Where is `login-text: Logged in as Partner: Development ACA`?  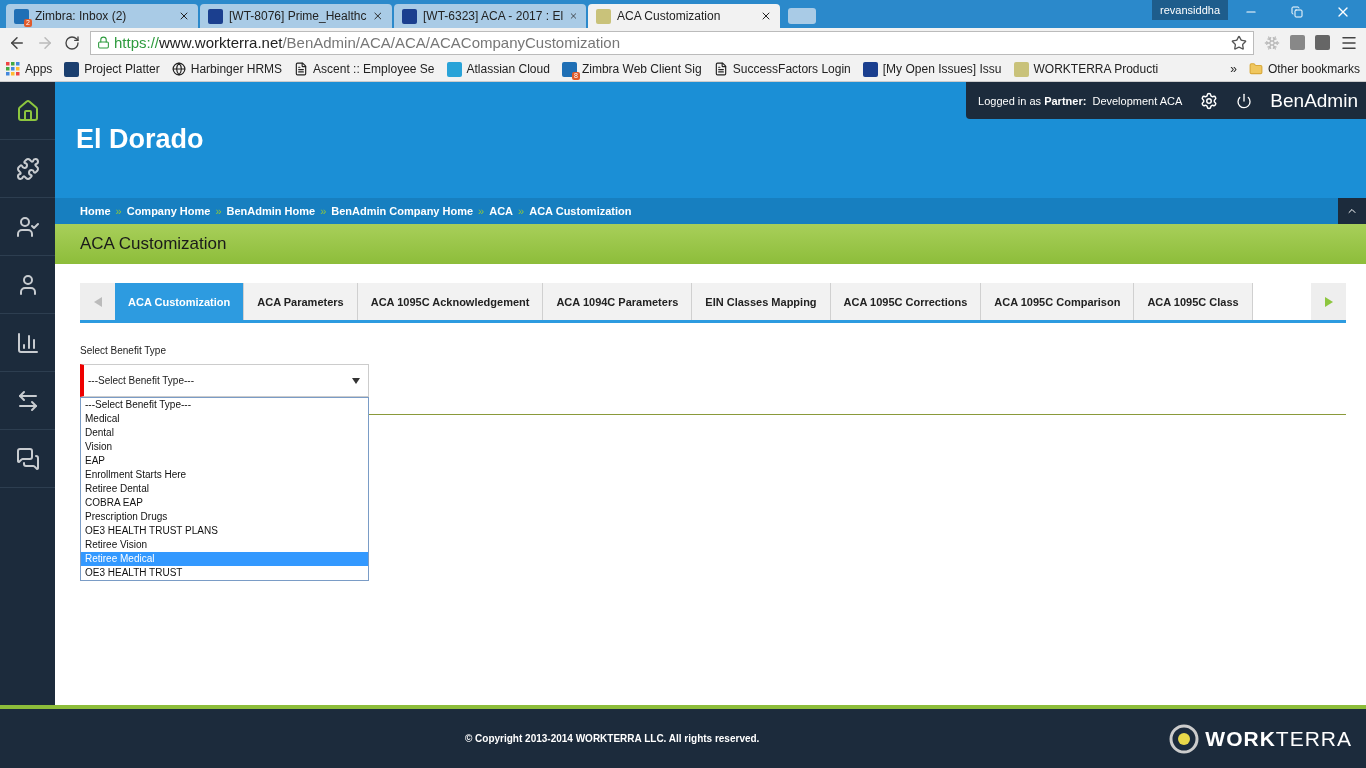 login-text: Logged in as Partner: Development ACA is located at coordinates (1080, 100).